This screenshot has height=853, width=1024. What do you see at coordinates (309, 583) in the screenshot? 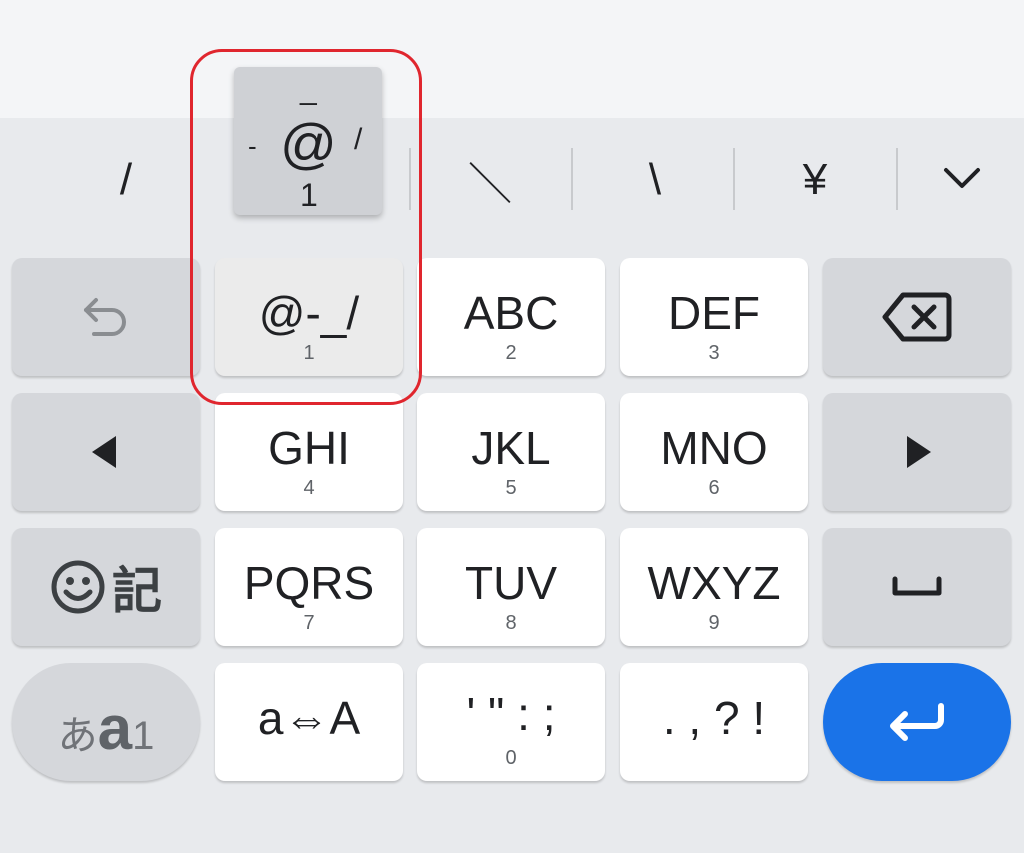
I see `key-label: PQRS` at bounding box center [309, 583].